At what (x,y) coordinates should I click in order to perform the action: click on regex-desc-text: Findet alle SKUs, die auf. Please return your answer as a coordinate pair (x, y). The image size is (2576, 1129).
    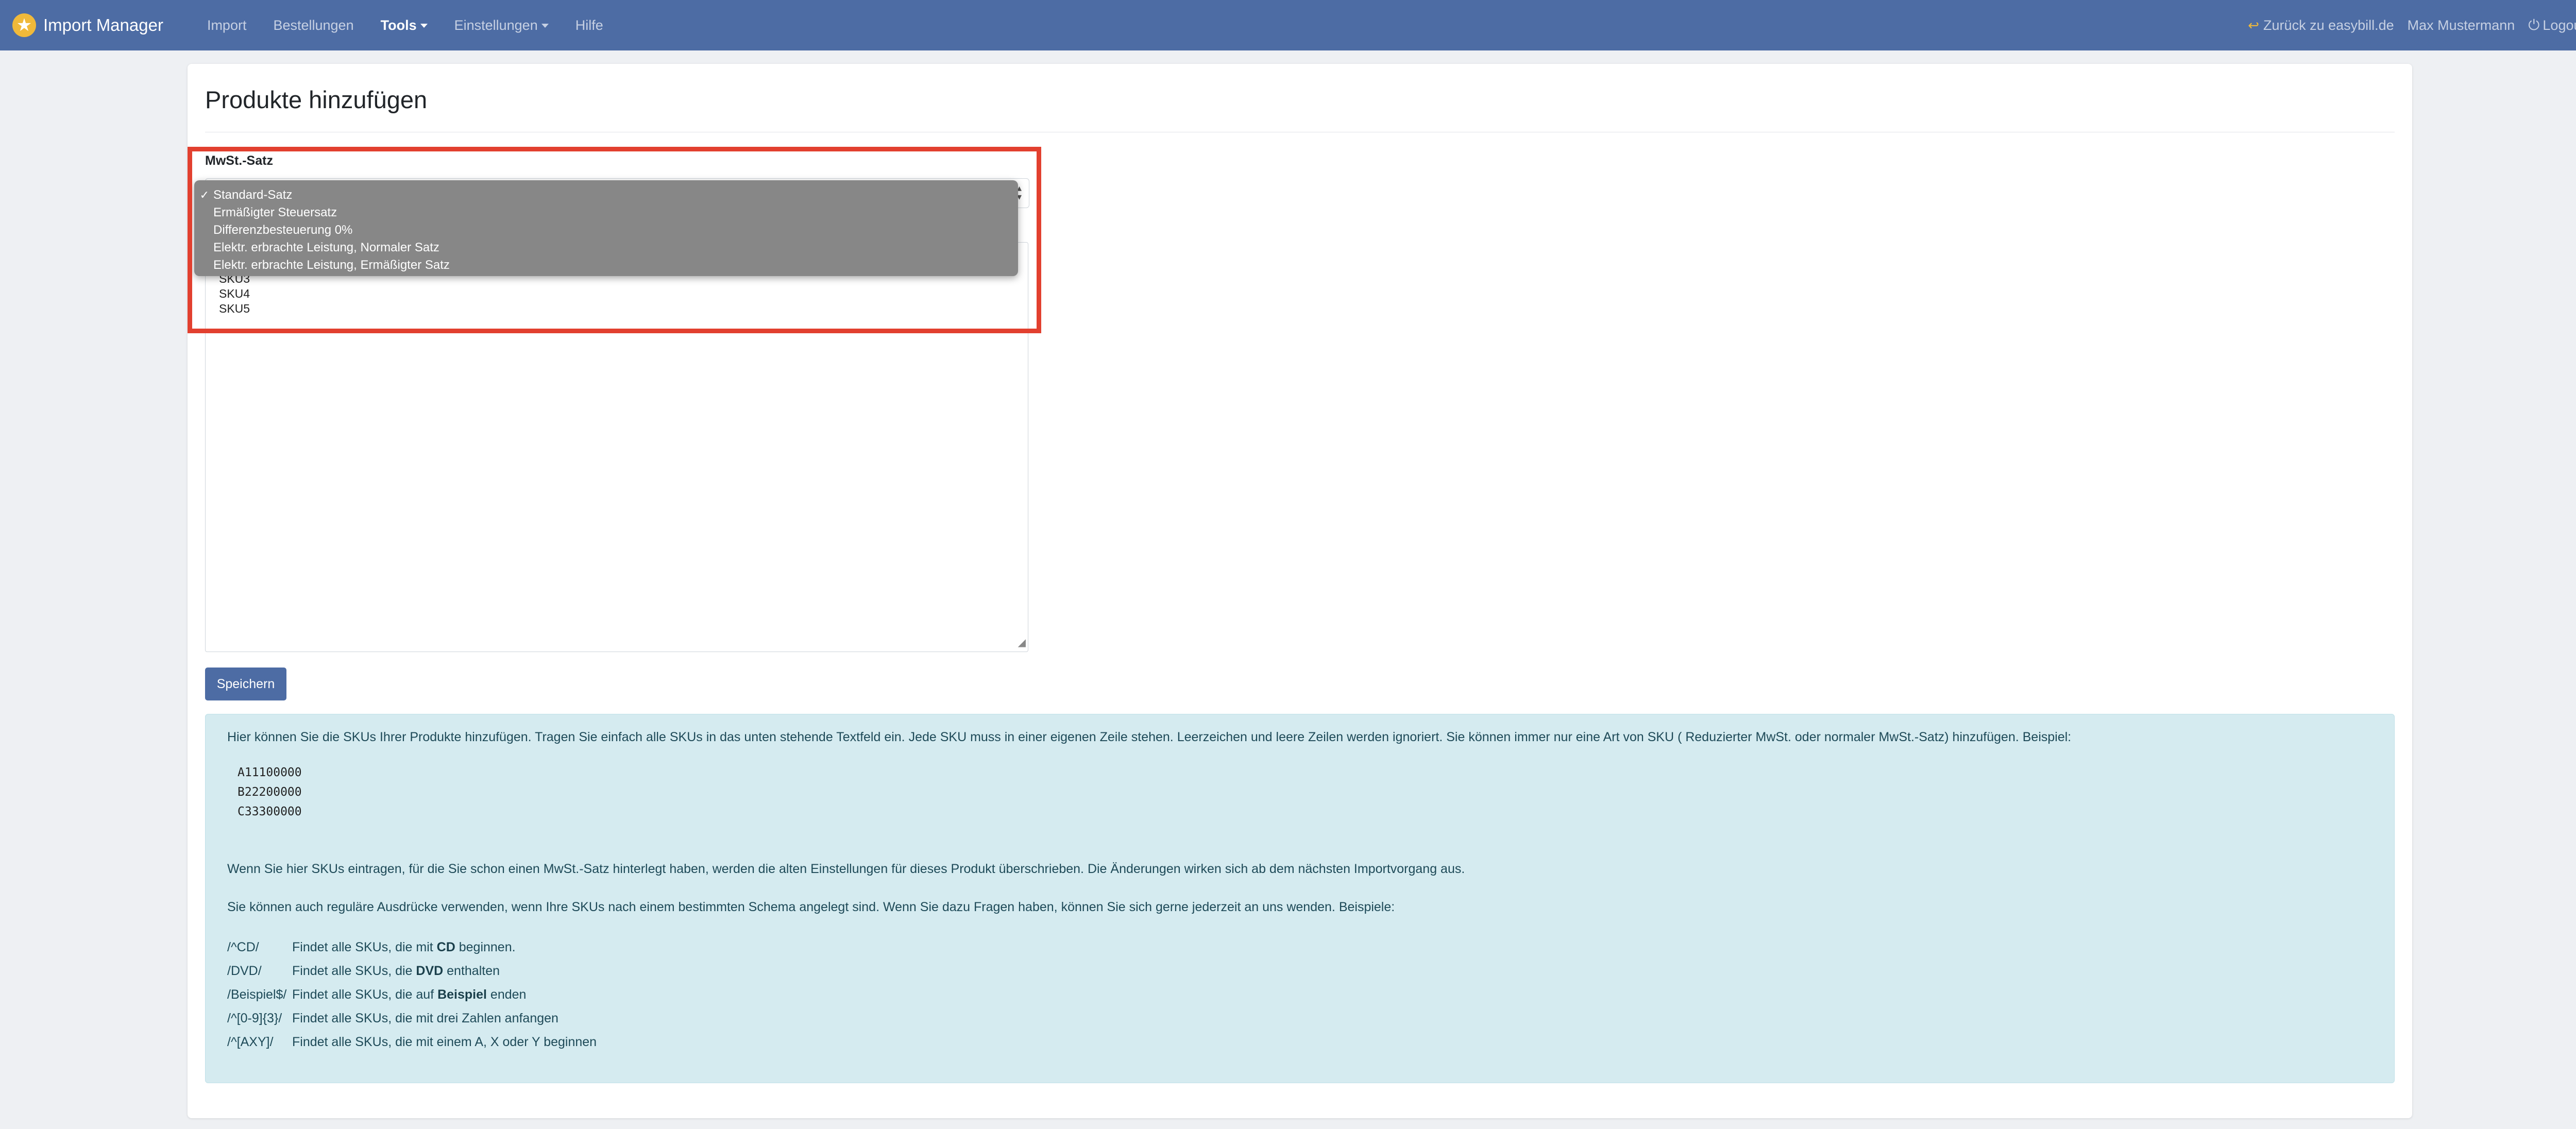
    Looking at the image, I should click on (365, 994).